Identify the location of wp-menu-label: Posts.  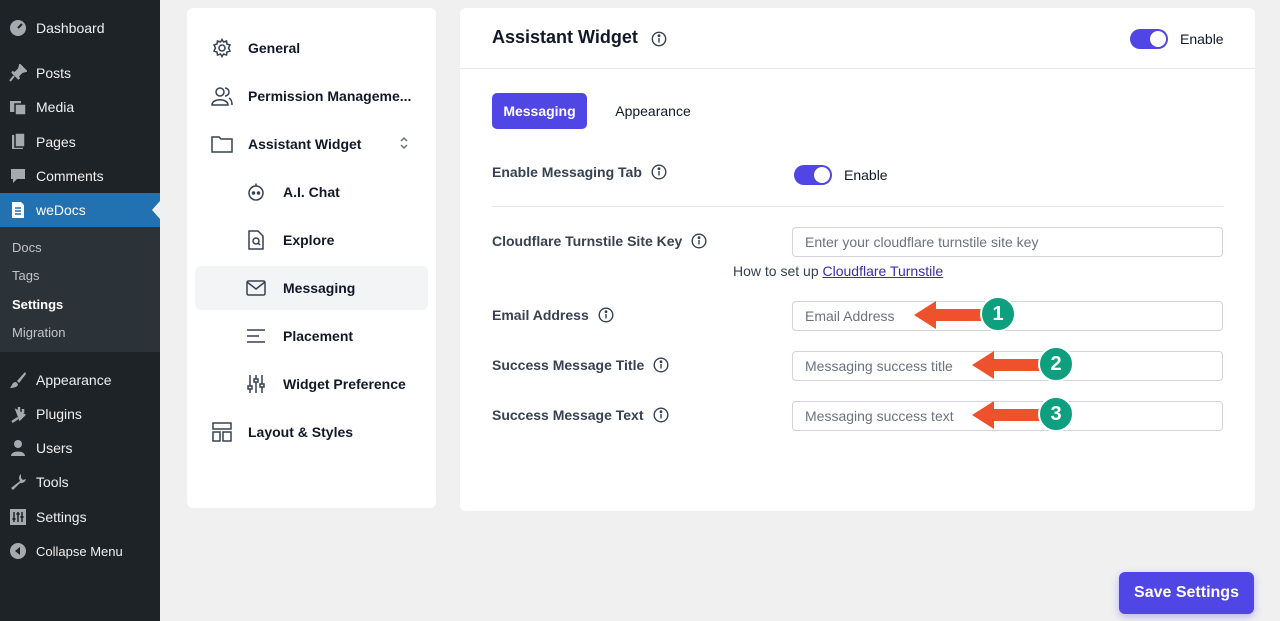
(54, 73).